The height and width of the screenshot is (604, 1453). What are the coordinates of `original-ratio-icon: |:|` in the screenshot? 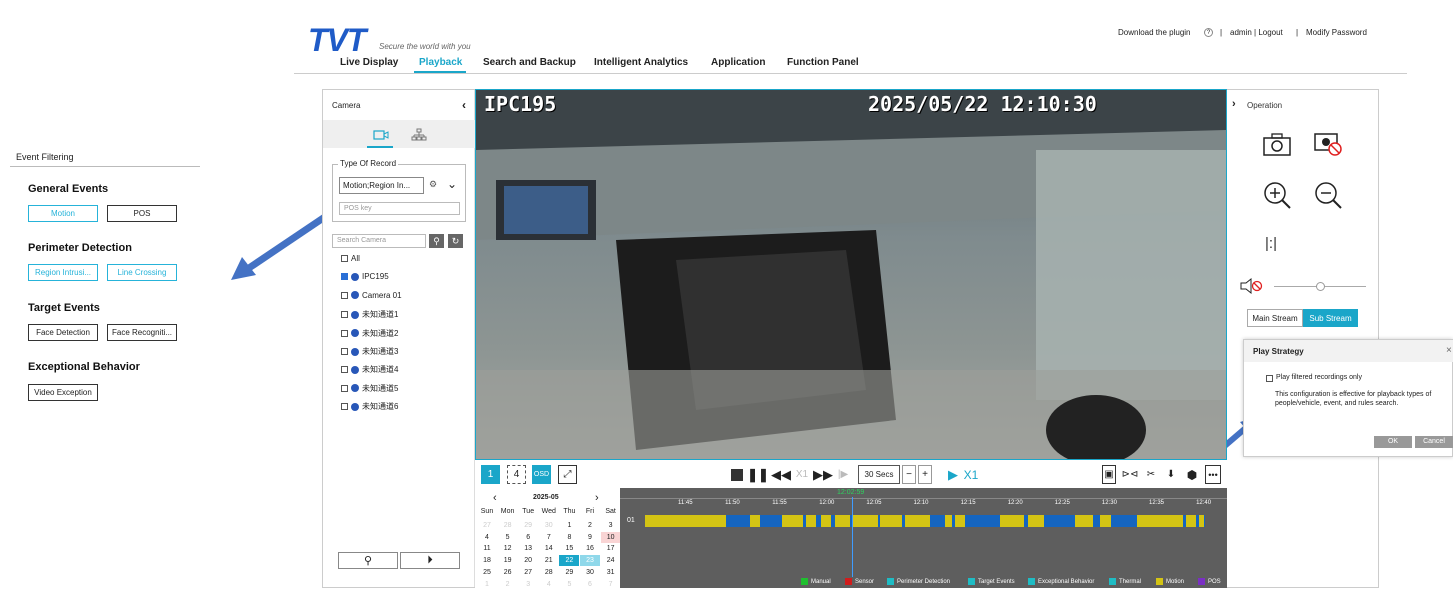 It's located at (1271, 243).